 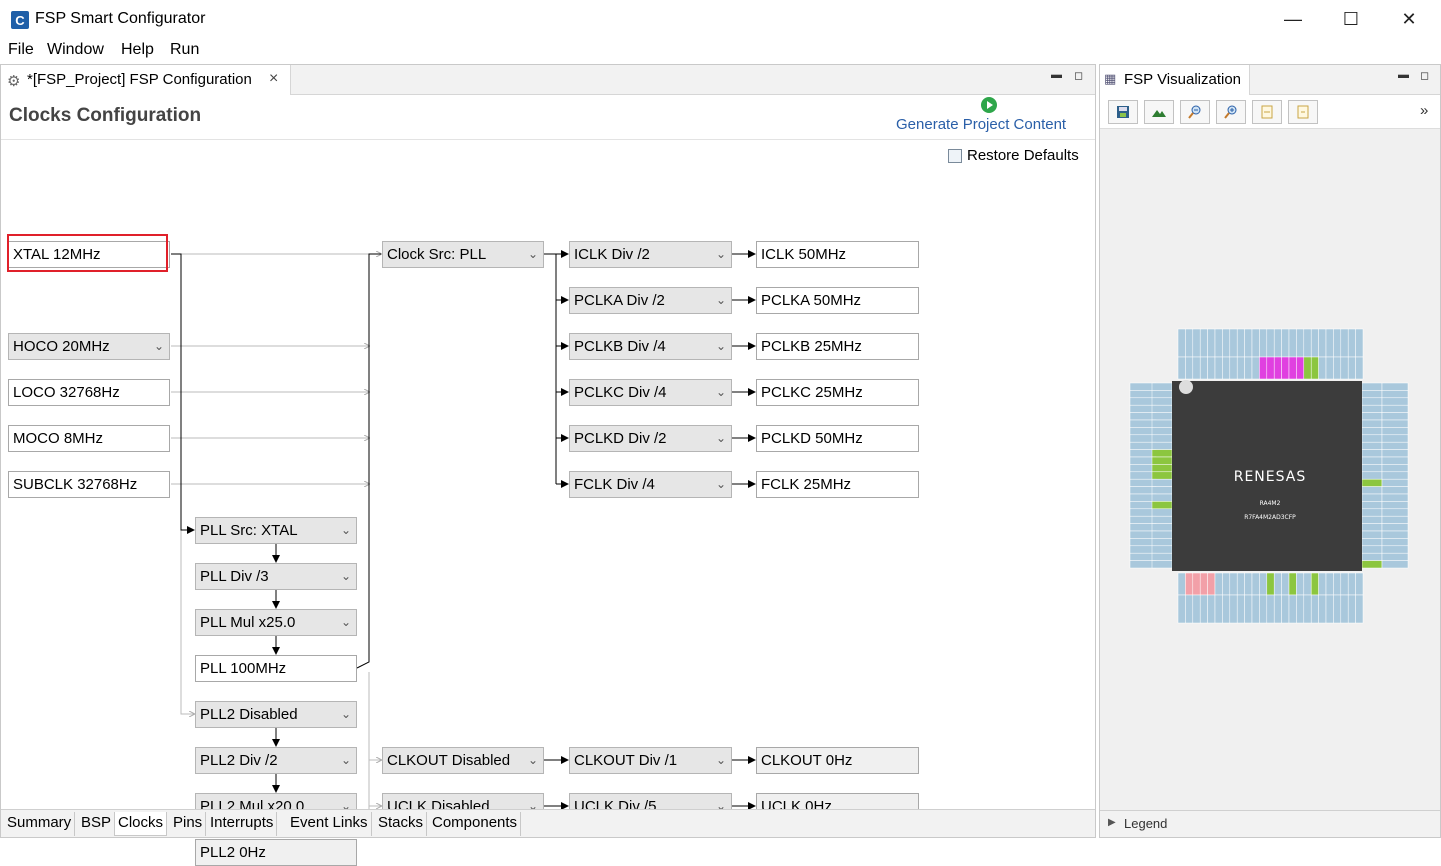 I want to click on menu-help: Help, so click(x=137, y=50).